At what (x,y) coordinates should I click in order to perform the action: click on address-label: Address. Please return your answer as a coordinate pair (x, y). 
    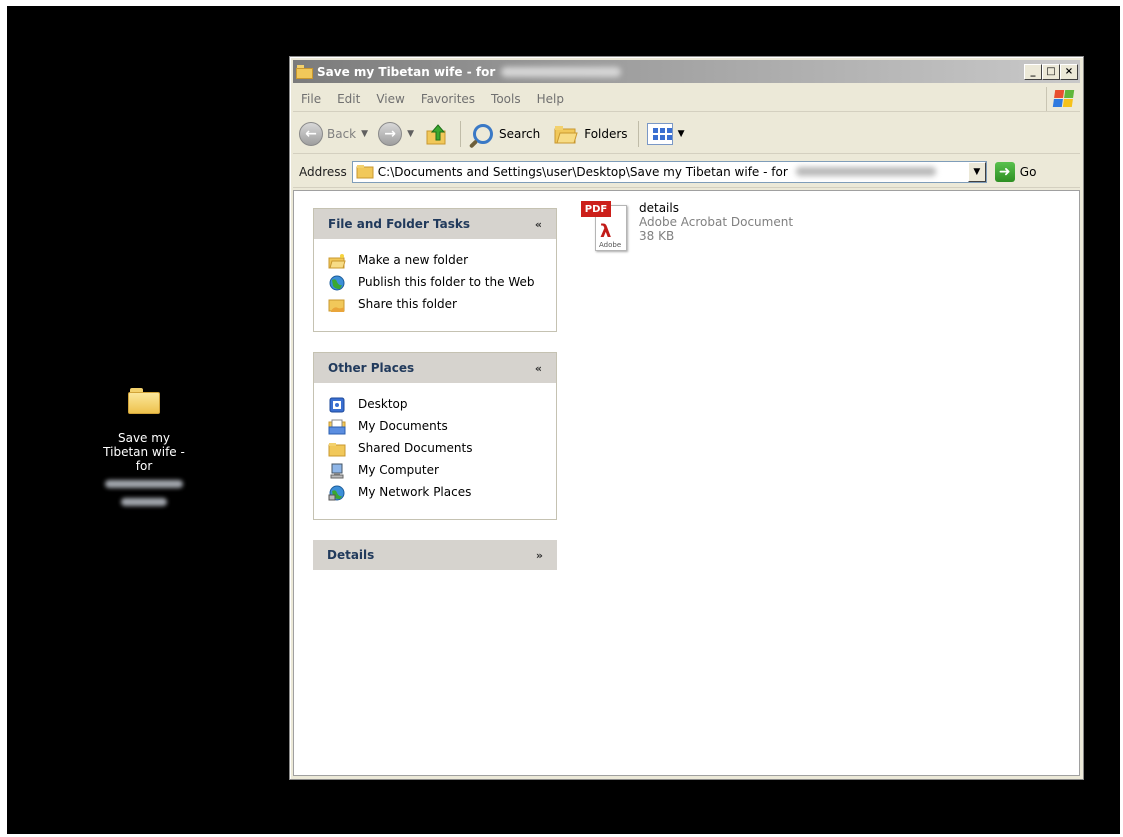
    Looking at the image, I should click on (323, 171).